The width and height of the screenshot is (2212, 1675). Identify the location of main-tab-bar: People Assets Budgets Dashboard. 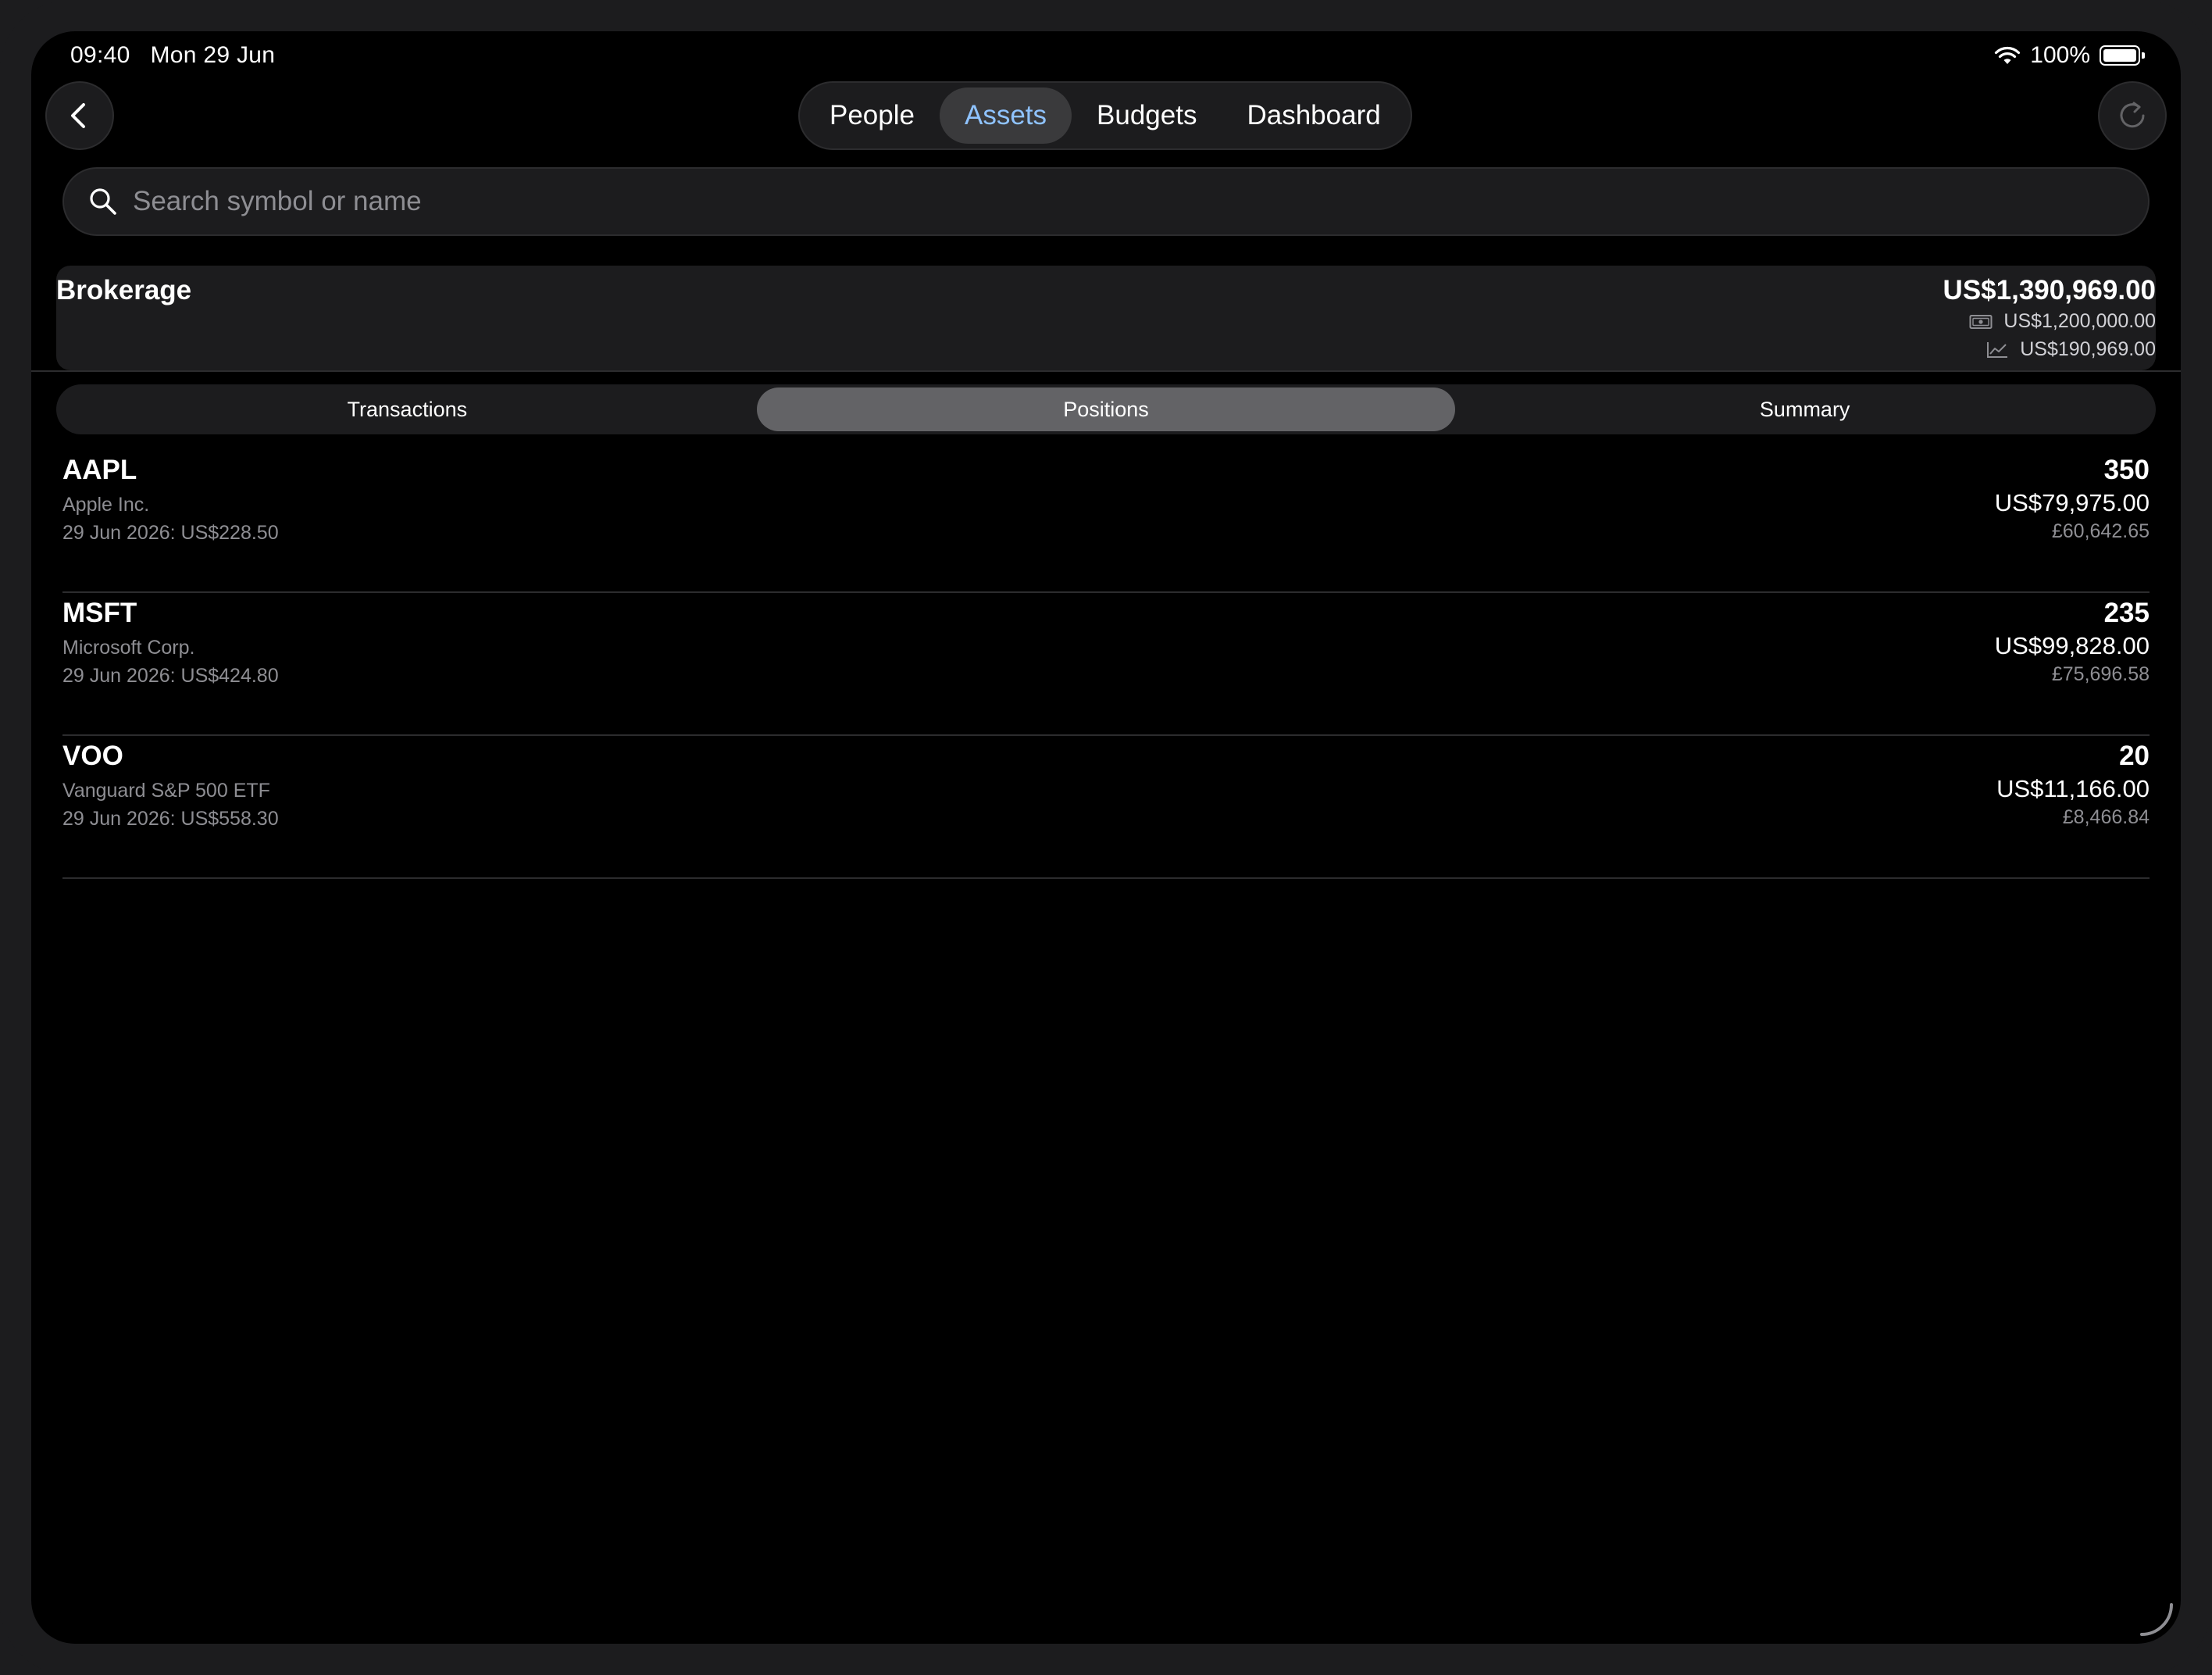
(1105, 115).